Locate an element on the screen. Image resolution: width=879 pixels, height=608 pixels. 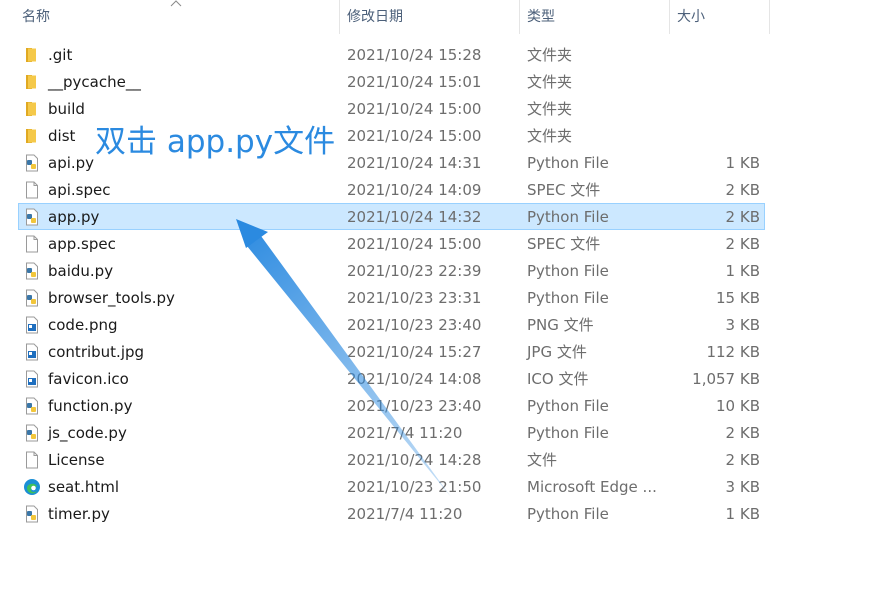
file-size: 10 KB is located at coordinates (738, 406).